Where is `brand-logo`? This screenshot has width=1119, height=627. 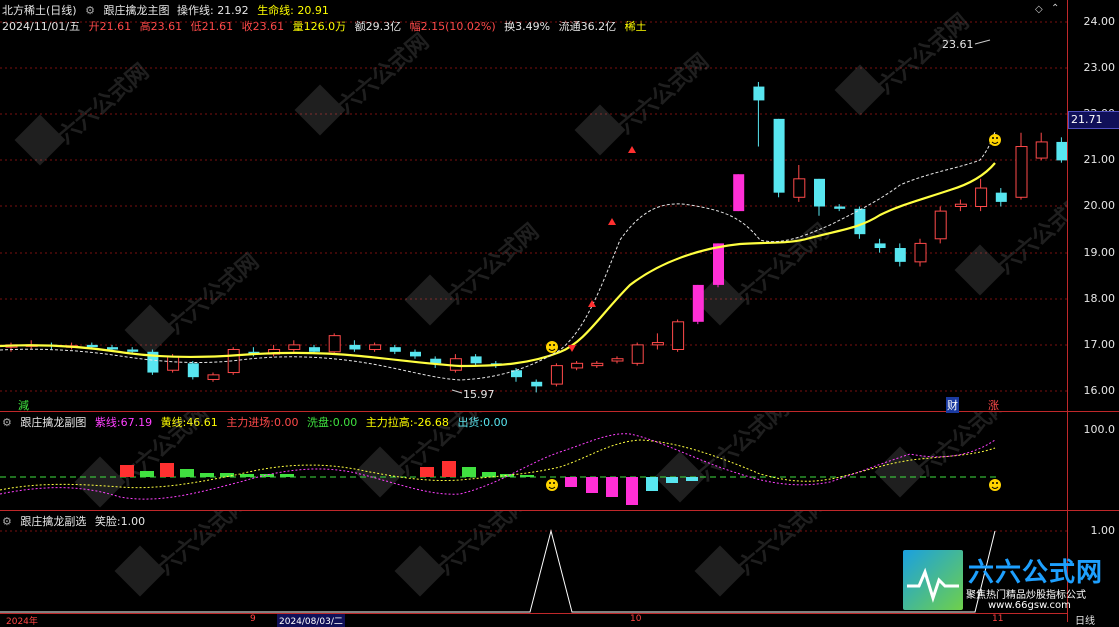
brand-logo is located at coordinates (933, 580).